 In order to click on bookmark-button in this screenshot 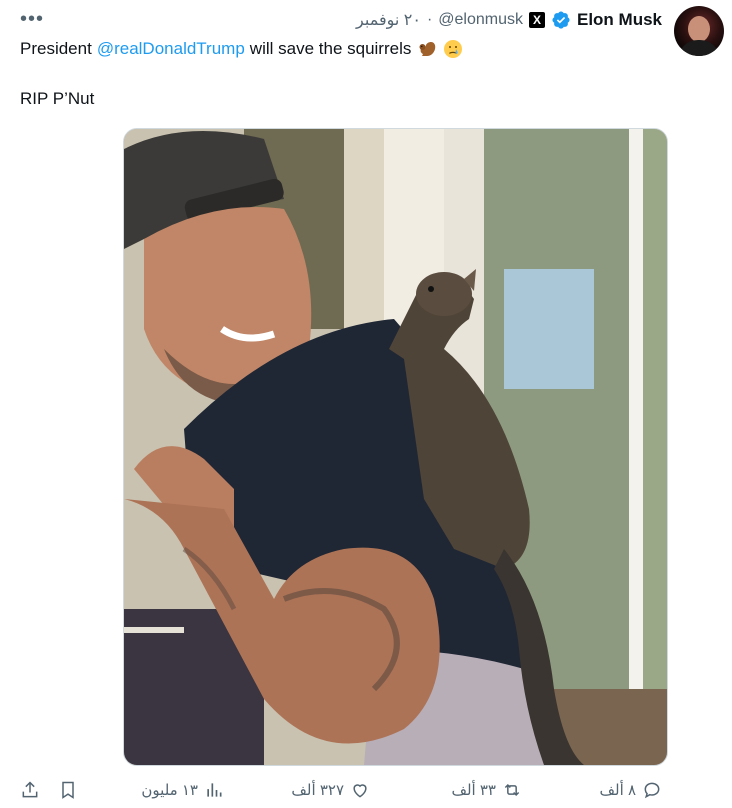, I will do `click(68, 790)`.